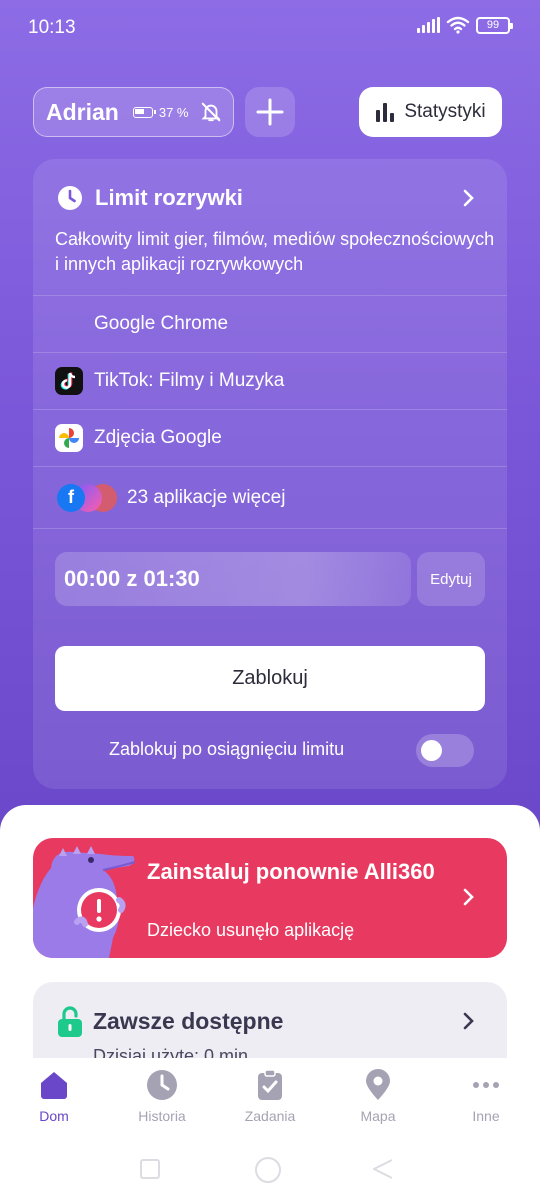 Image resolution: width=540 pixels, height=1200 pixels. Describe the element at coordinates (378, 1116) in the screenshot. I see `nav-label: Mapa` at that location.